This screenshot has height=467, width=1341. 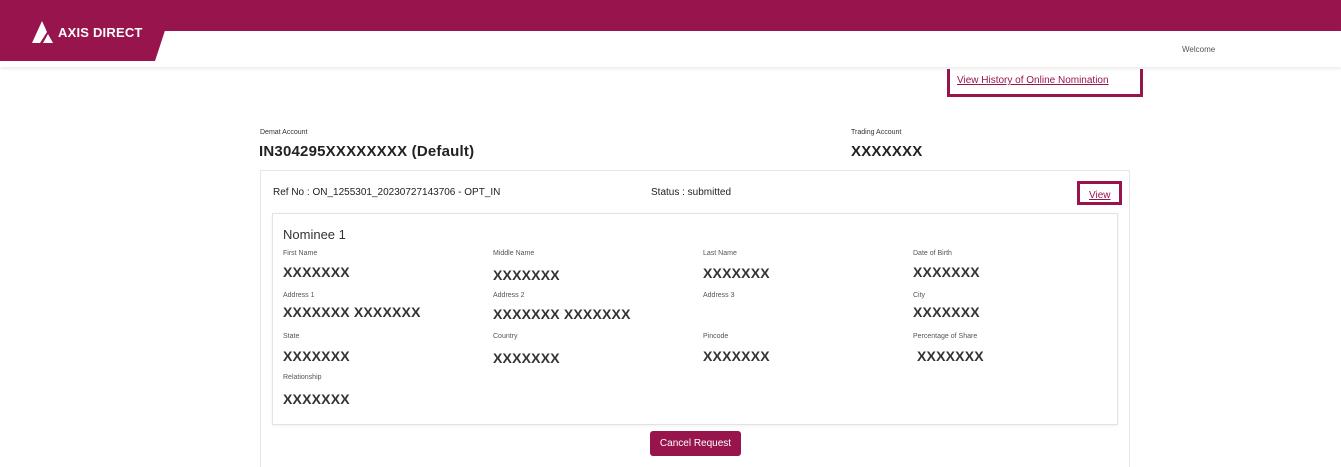 I want to click on view-button: View, so click(x=1099, y=193).